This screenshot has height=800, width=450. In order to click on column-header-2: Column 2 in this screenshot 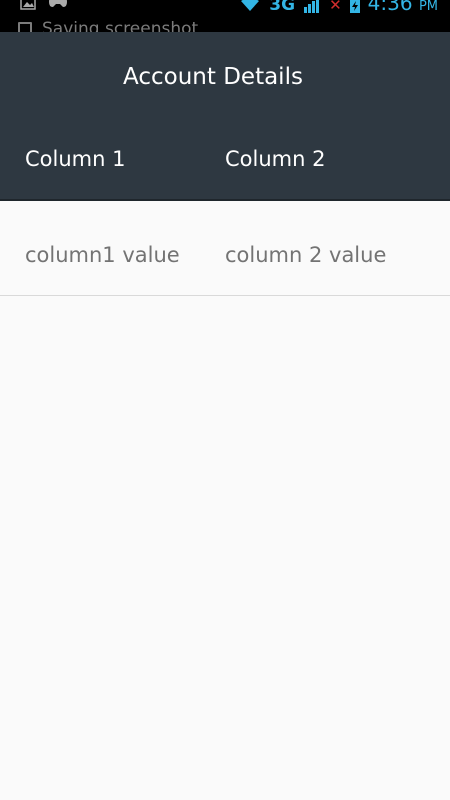, I will do `click(275, 159)`.